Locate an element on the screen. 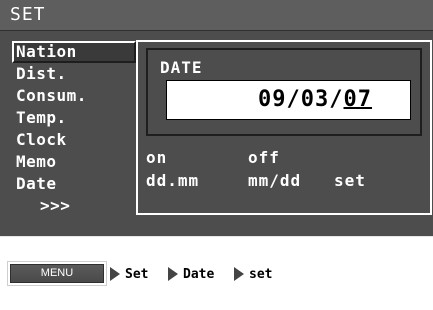 The image size is (433, 310). breadcrumb-label: Set is located at coordinates (137, 274).